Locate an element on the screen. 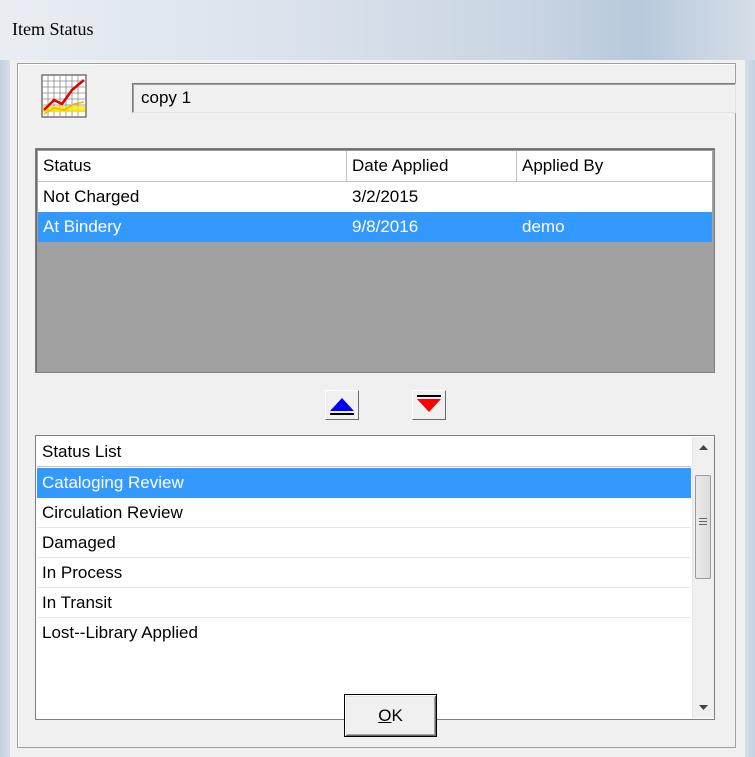 Image resolution: width=755 pixels, height=757 pixels. list-item-selected: Cataloging Review is located at coordinates (364, 483).